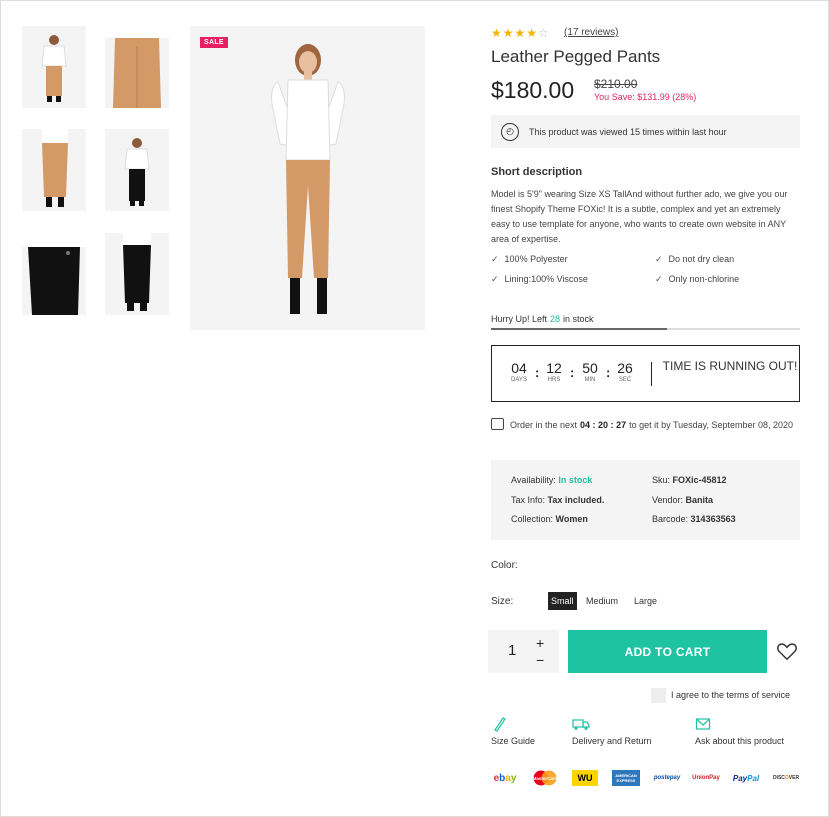 The image size is (829, 817). I want to click on barcode-row: Barcode: 314363563, so click(694, 519).